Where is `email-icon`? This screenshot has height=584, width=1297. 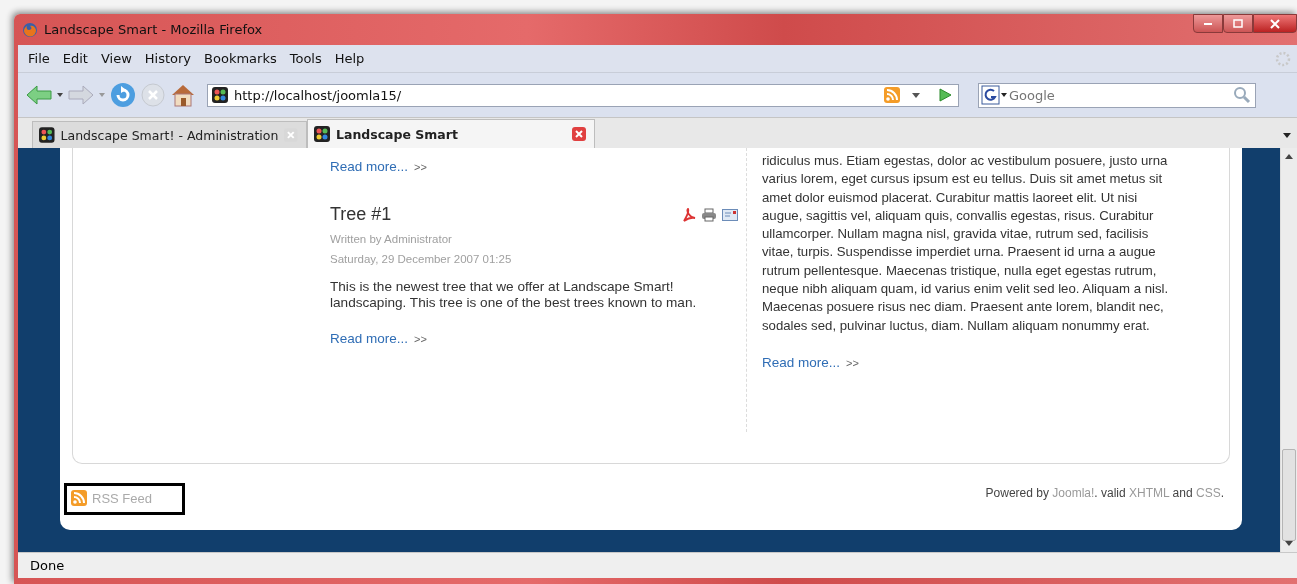
email-icon is located at coordinates (730, 214).